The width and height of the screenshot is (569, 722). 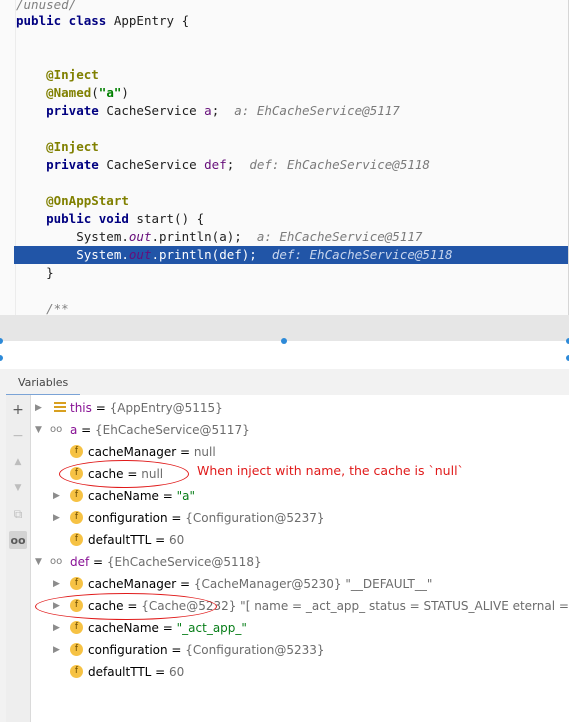 I want to click on variable-text: this = {AppEntry@5115}, so click(x=146, y=408).